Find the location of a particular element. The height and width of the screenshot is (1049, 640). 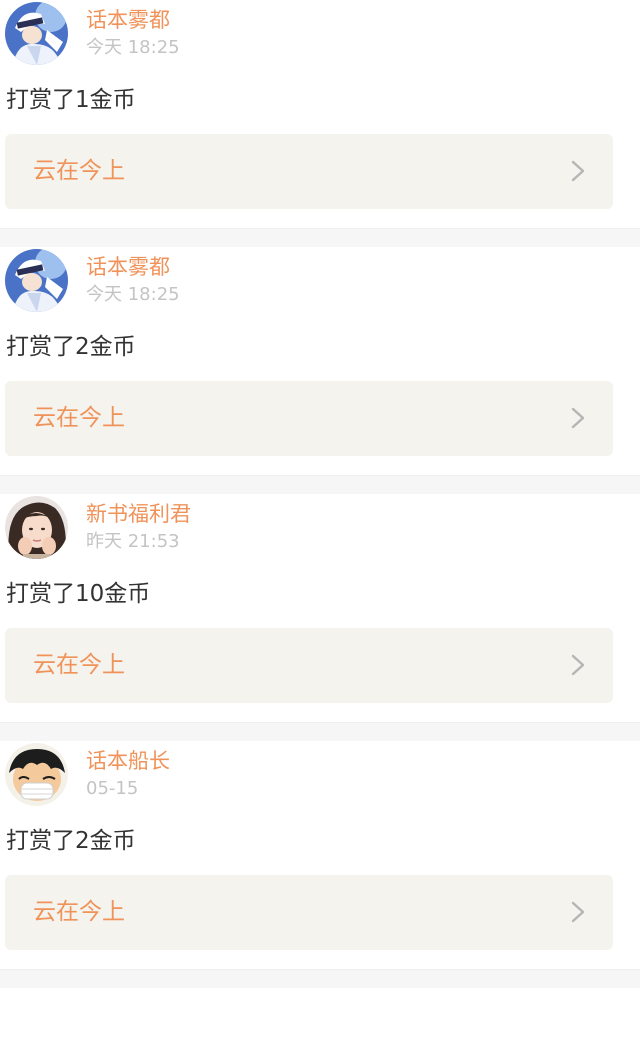

timestamp: 05-15 is located at coordinates (112, 788).